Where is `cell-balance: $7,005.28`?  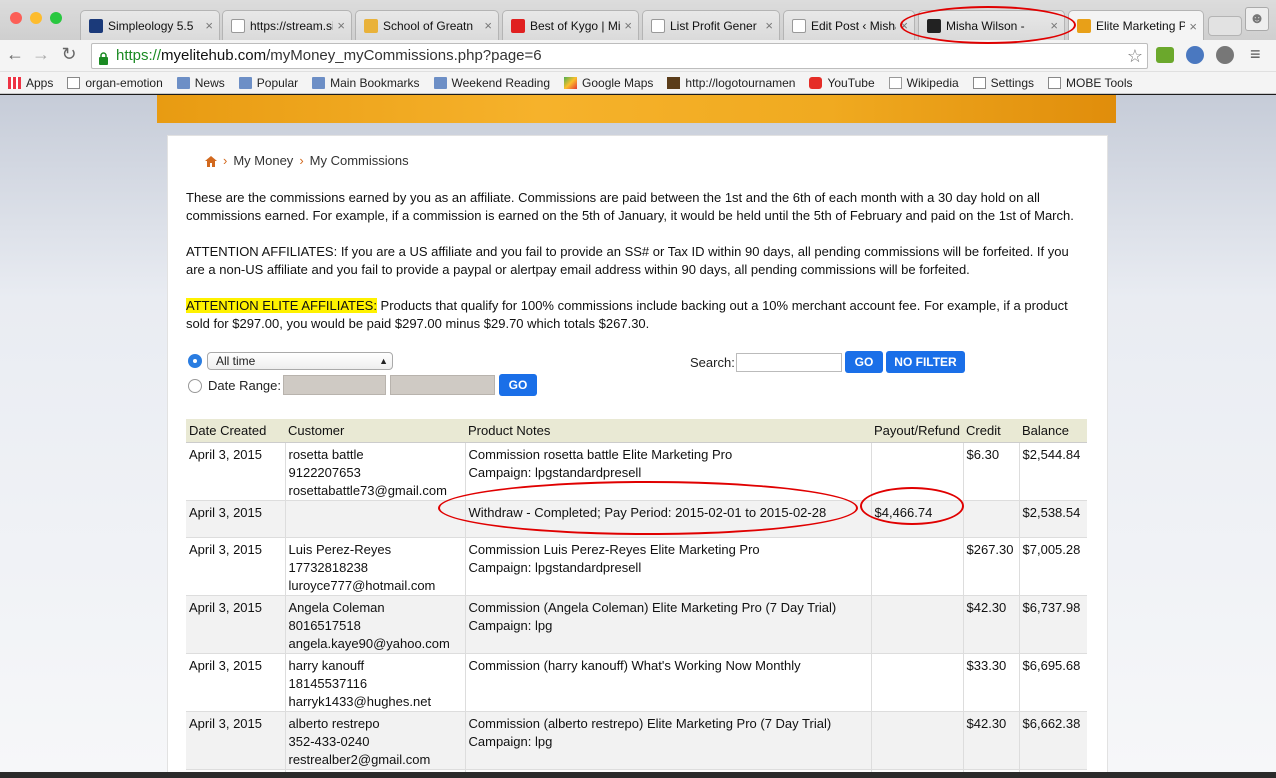
cell-balance: $7,005.28 is located at coordinates (1053, 566).